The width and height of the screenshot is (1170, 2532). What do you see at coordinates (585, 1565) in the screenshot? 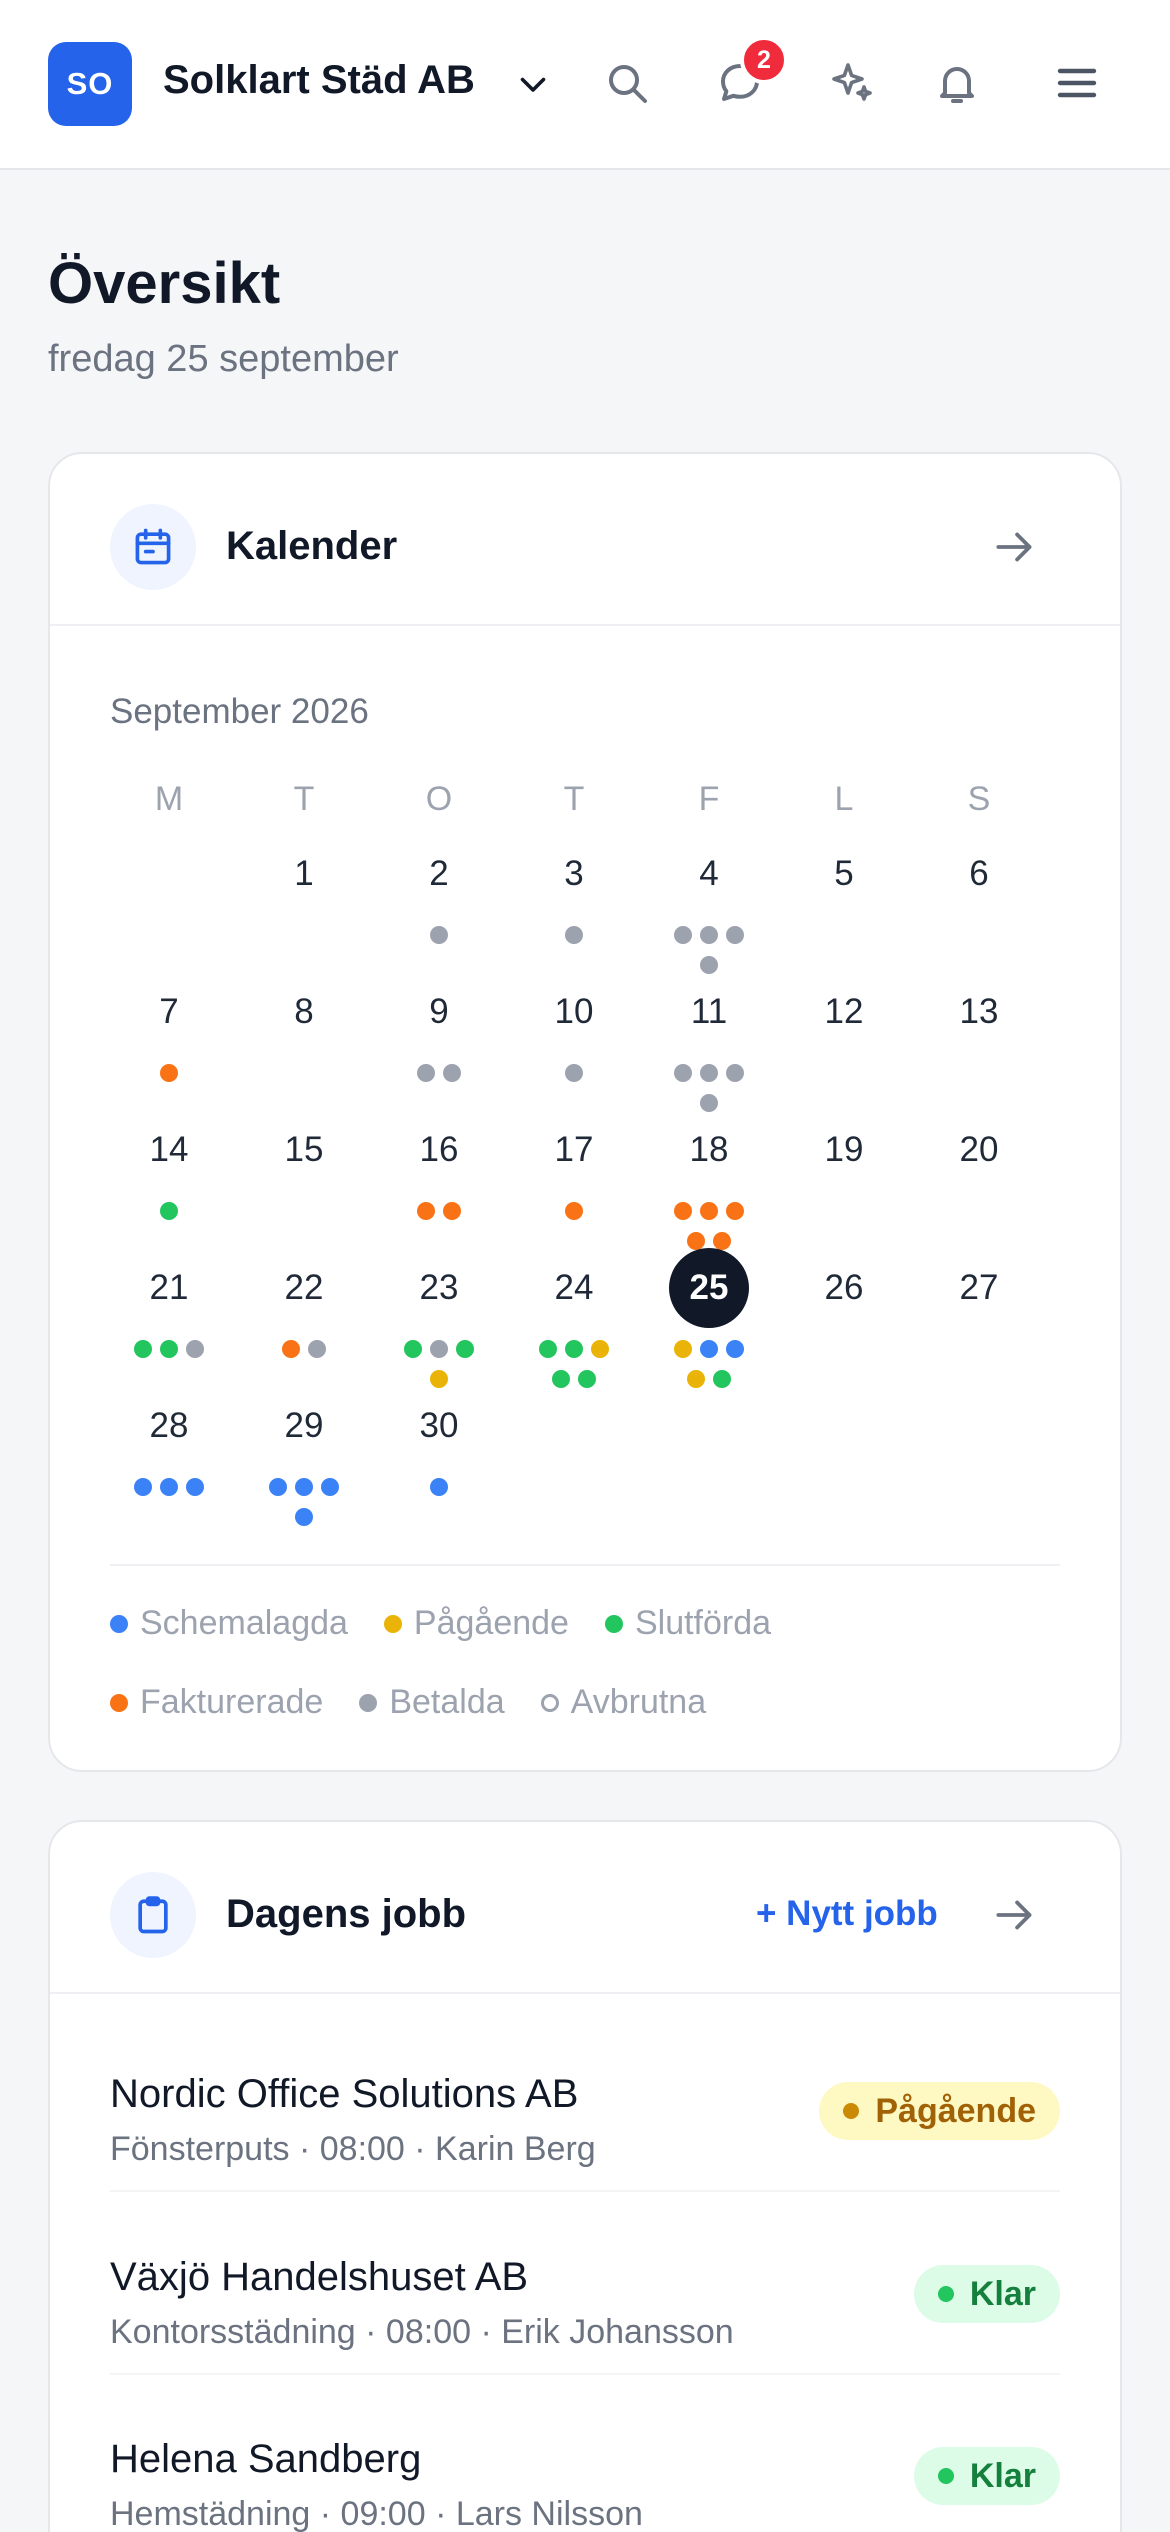
I see `divider` at bounding box center [585, 1565].